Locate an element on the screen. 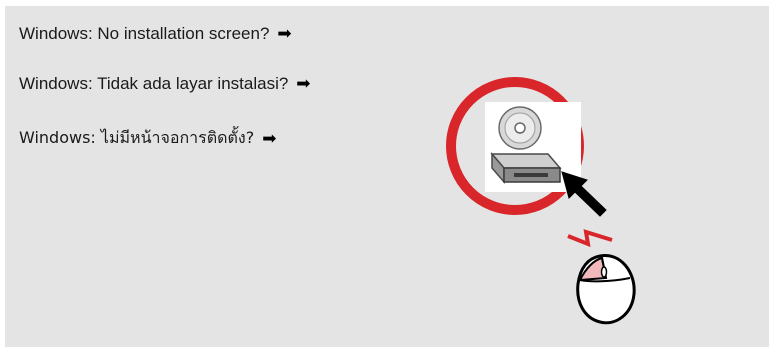 The image size is (769, 356). instruction-thai: Windows: ไม่มีหน้าจอการติดตั้ง? ➡ is located at coordinates (147, 138).